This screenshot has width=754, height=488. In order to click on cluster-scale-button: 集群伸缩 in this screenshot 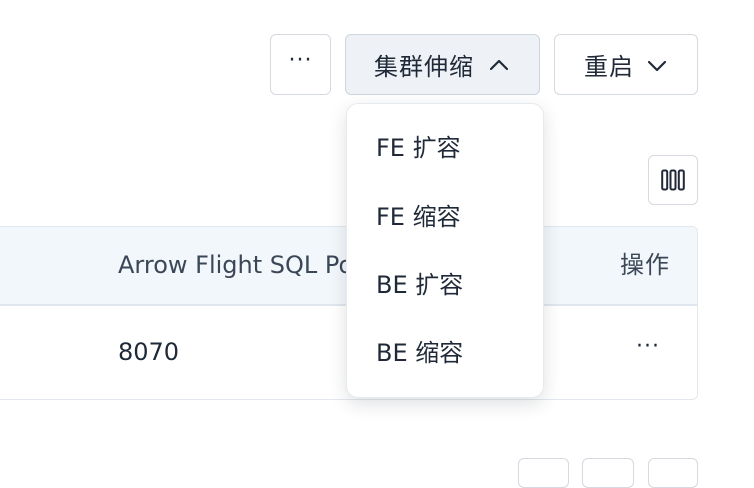, I will do `click(442, 64)`.